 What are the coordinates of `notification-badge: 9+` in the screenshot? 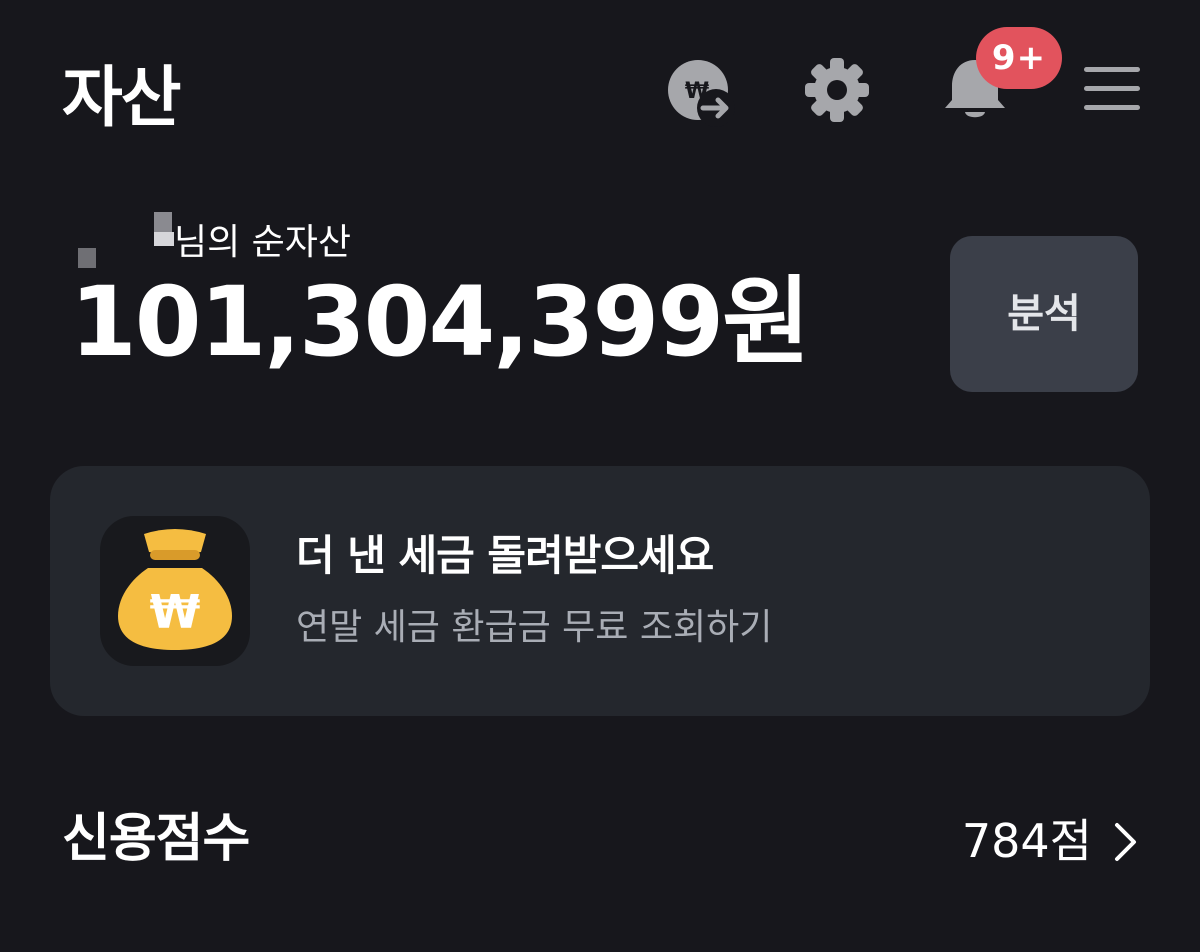 It's located at (1019, 58).